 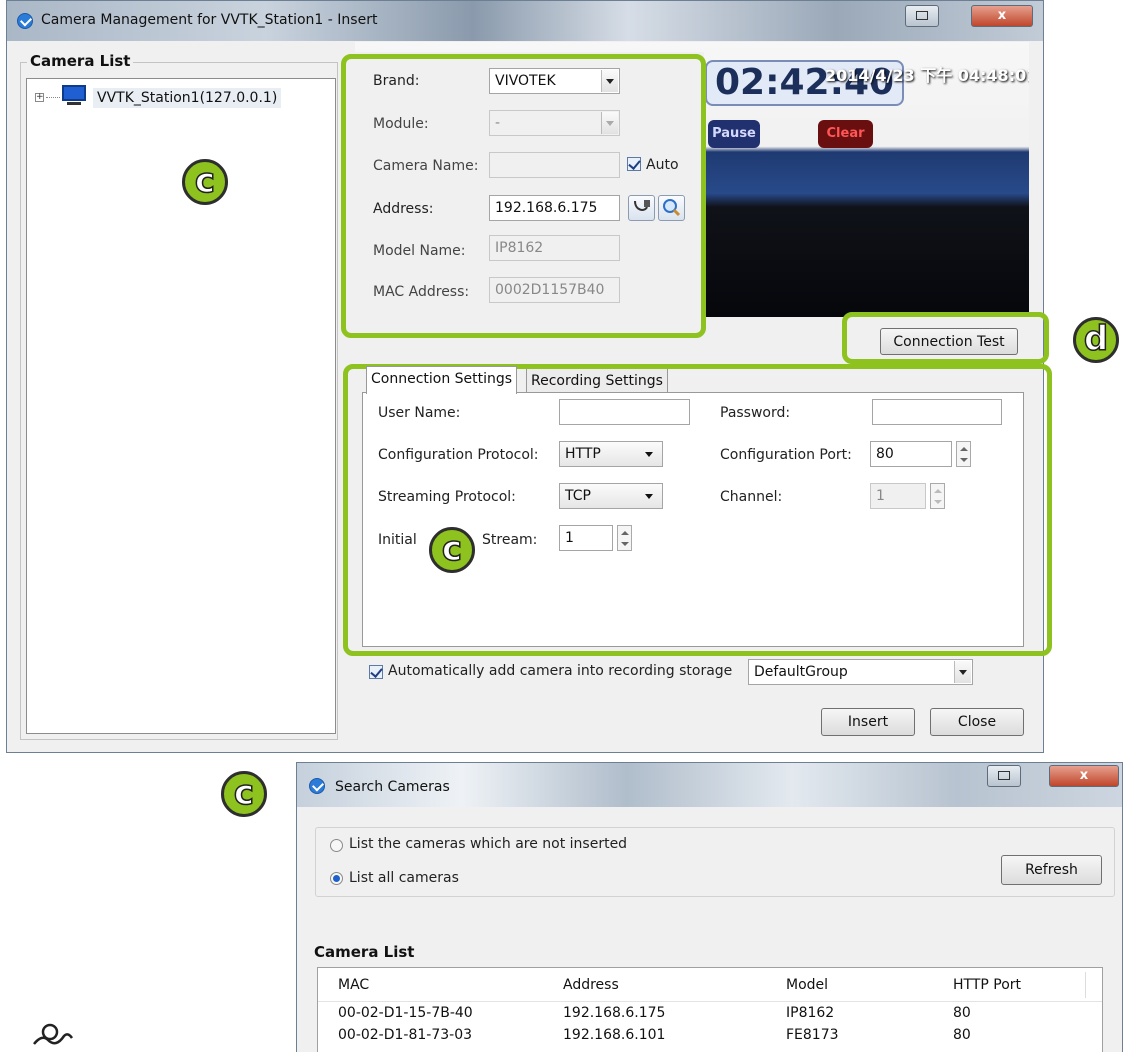 I want to click on insert-button: Insert, so click(x=868, y=722).